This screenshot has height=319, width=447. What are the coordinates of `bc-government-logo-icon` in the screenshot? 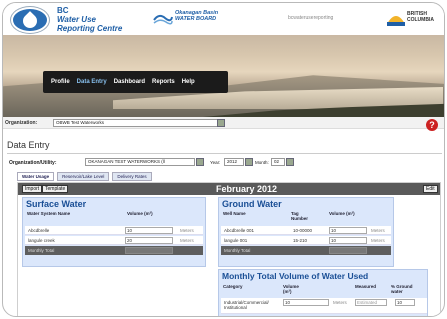 It's located at (396, 21).